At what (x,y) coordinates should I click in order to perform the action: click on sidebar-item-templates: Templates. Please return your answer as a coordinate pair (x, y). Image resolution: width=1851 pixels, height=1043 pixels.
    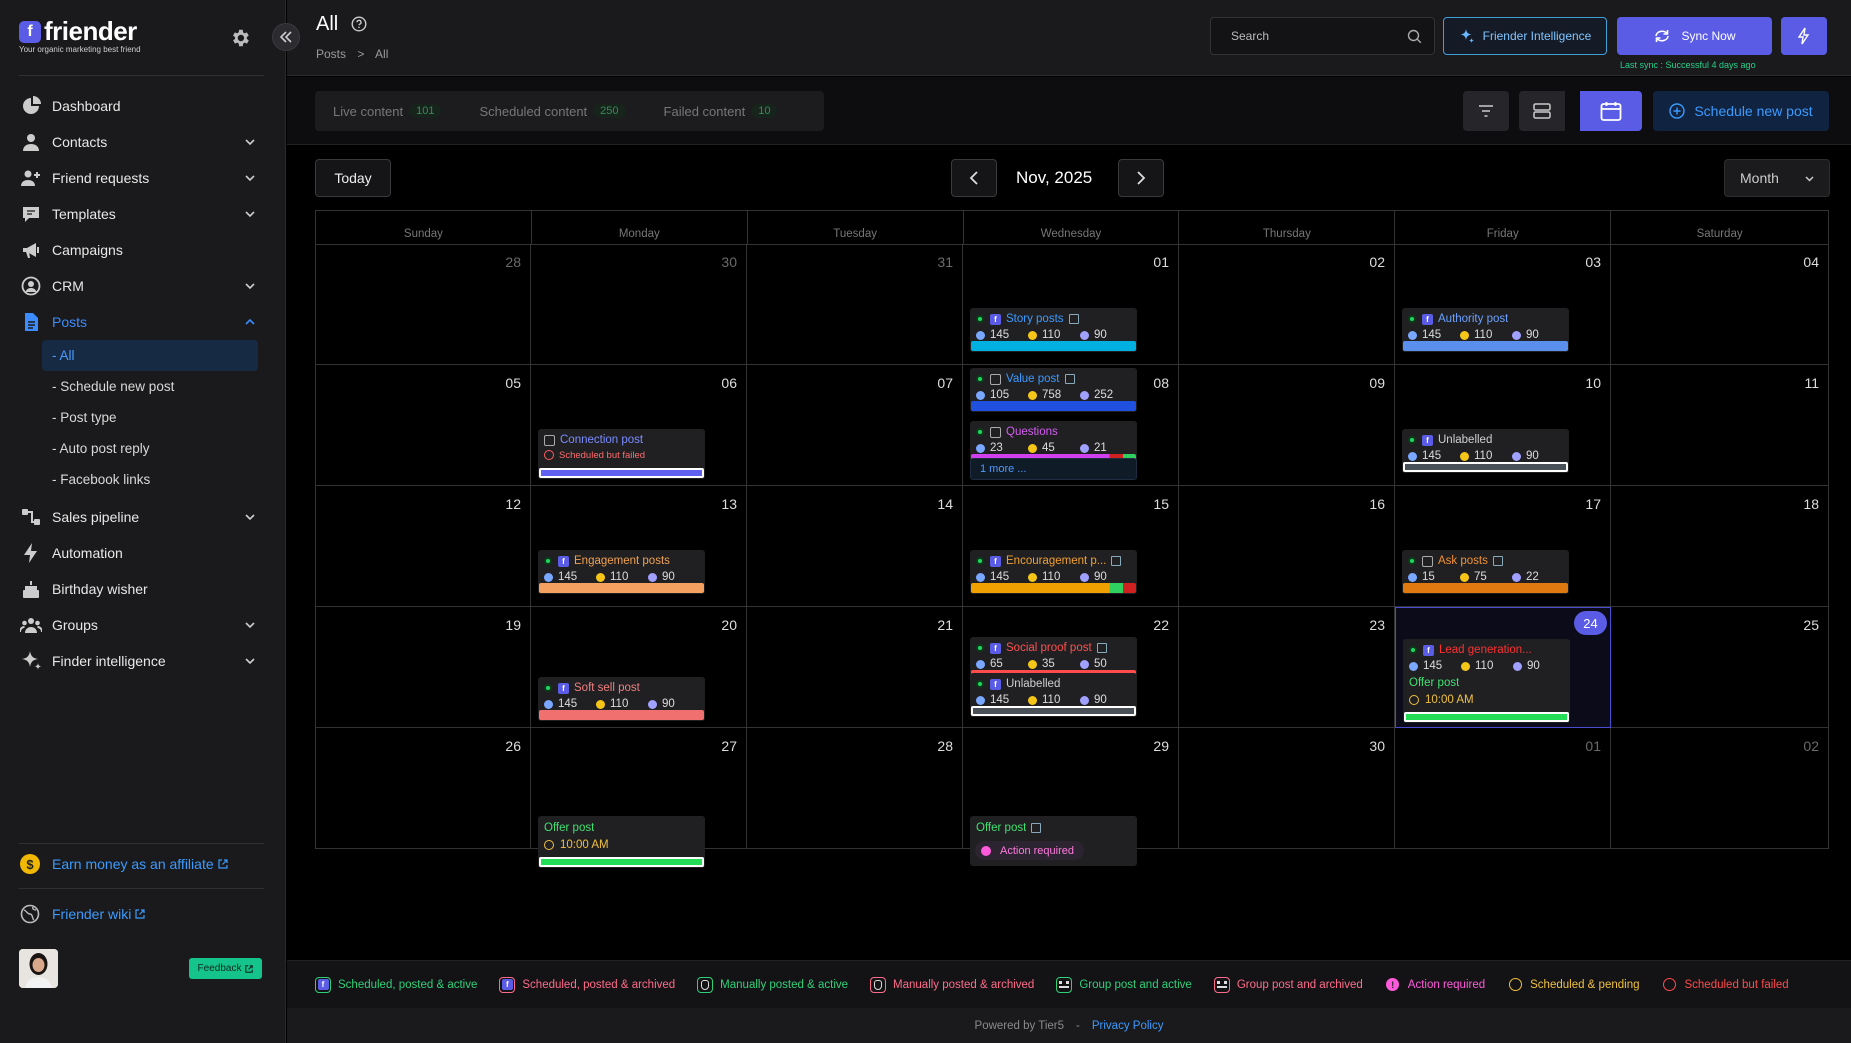
    Looking at the image, I should click on (143, 214).